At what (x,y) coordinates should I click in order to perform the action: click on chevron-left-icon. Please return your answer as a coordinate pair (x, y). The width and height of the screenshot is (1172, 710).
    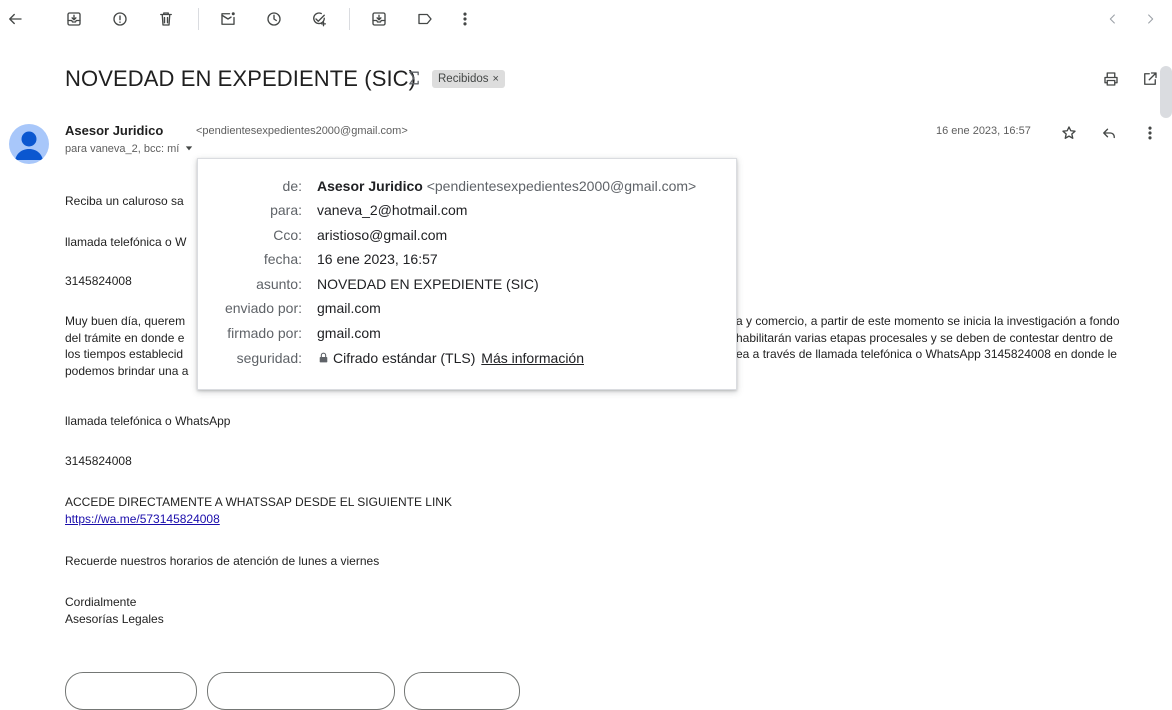
    Looking at the image, I should click on (1113, 19).